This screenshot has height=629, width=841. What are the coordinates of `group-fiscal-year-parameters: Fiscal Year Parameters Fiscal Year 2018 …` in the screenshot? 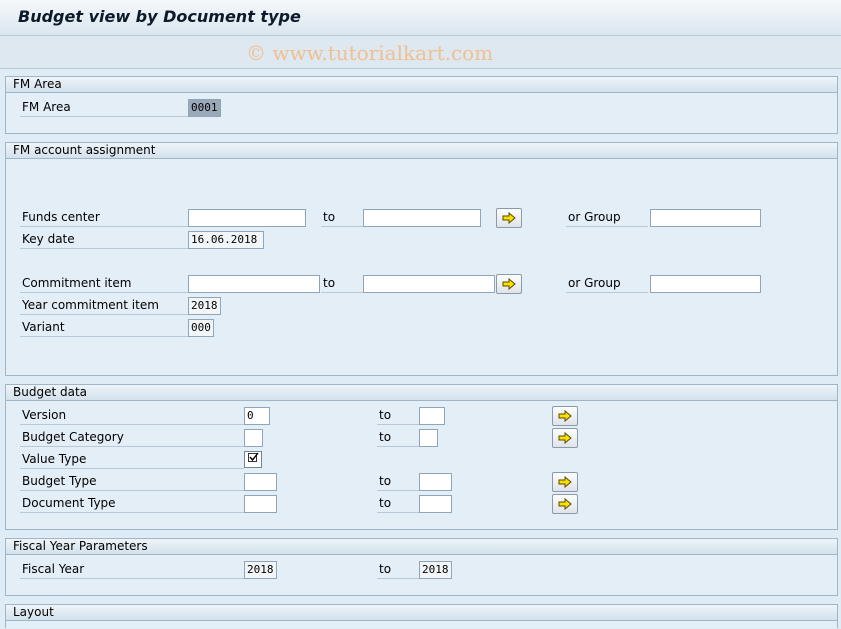 It's located at (421, 567).